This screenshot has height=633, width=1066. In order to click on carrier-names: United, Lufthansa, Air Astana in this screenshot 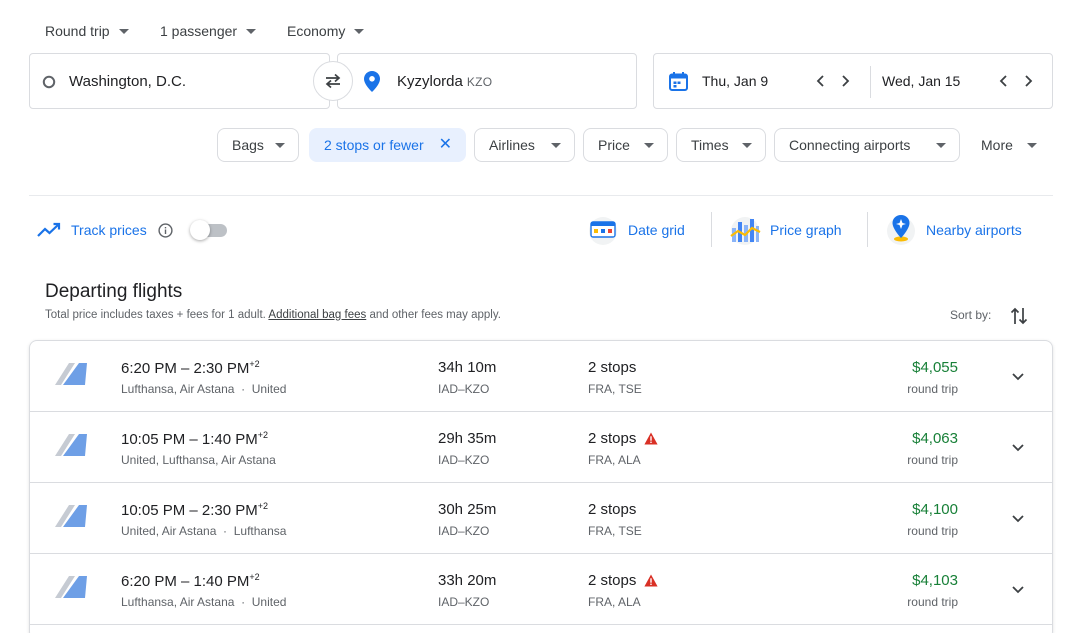, I will do `click(198, 460)`.